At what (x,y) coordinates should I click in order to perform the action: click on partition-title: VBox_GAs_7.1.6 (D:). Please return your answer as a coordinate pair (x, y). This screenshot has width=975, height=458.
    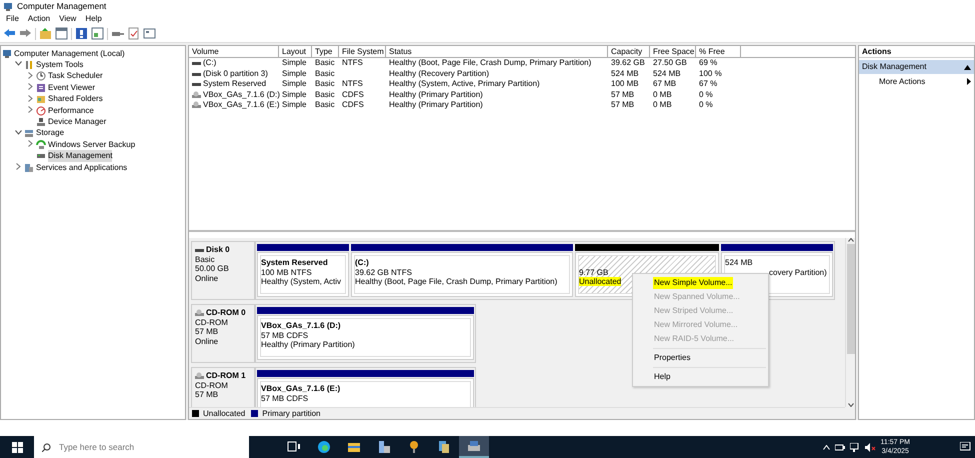
    Looking at the image, I should click on (301, 325).